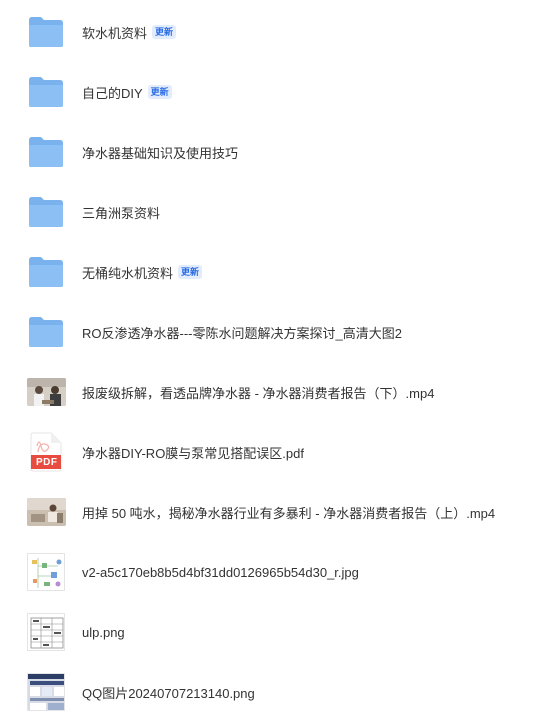  I want to click on file-name: 三角洲泵资料, so click(121, 212).